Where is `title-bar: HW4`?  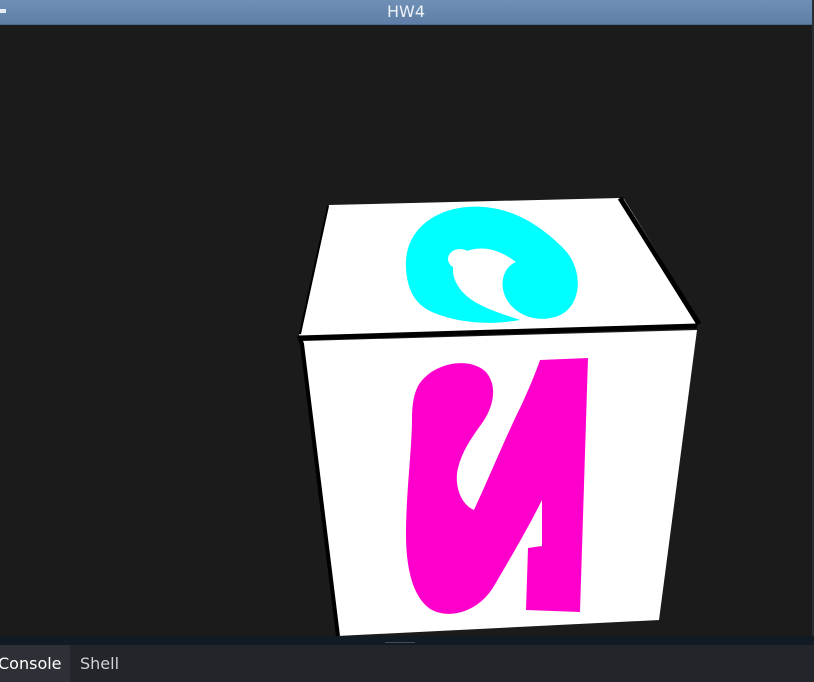 title-bar: HW4 is located at coordinates (406, 12).